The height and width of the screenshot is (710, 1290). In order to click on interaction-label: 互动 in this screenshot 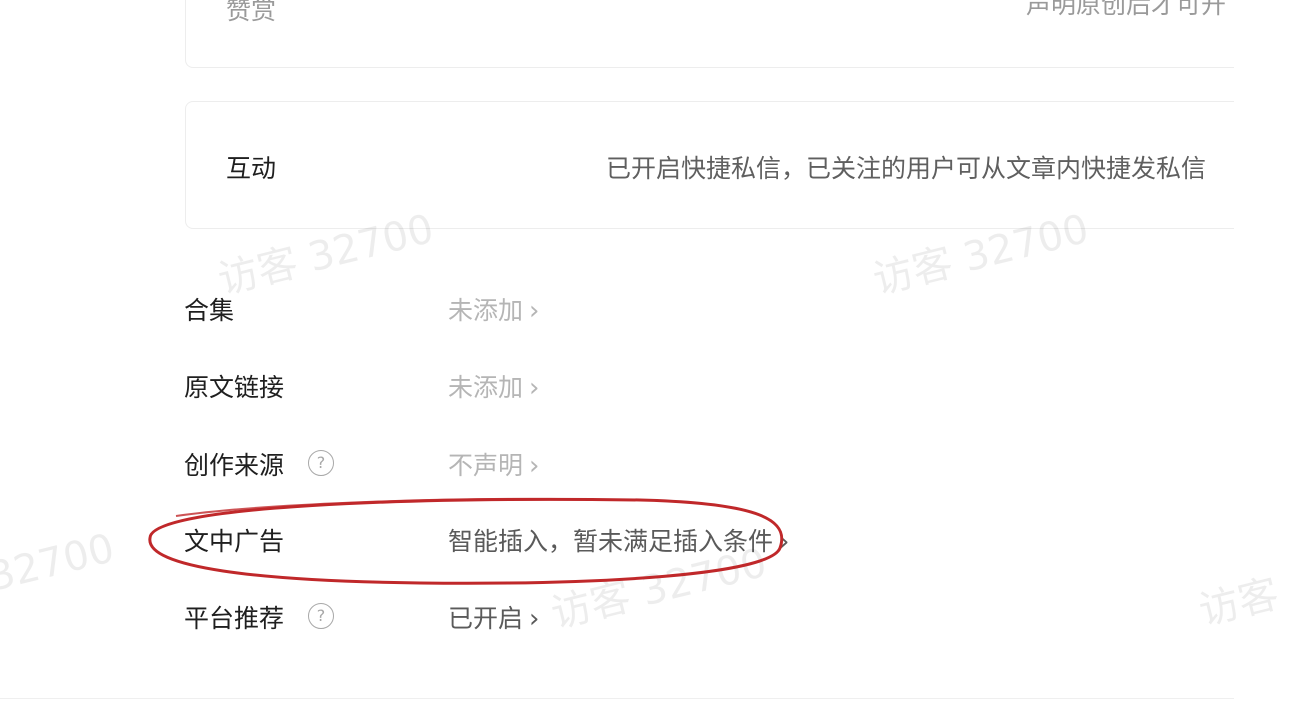, I will do `click(251, 168)`.